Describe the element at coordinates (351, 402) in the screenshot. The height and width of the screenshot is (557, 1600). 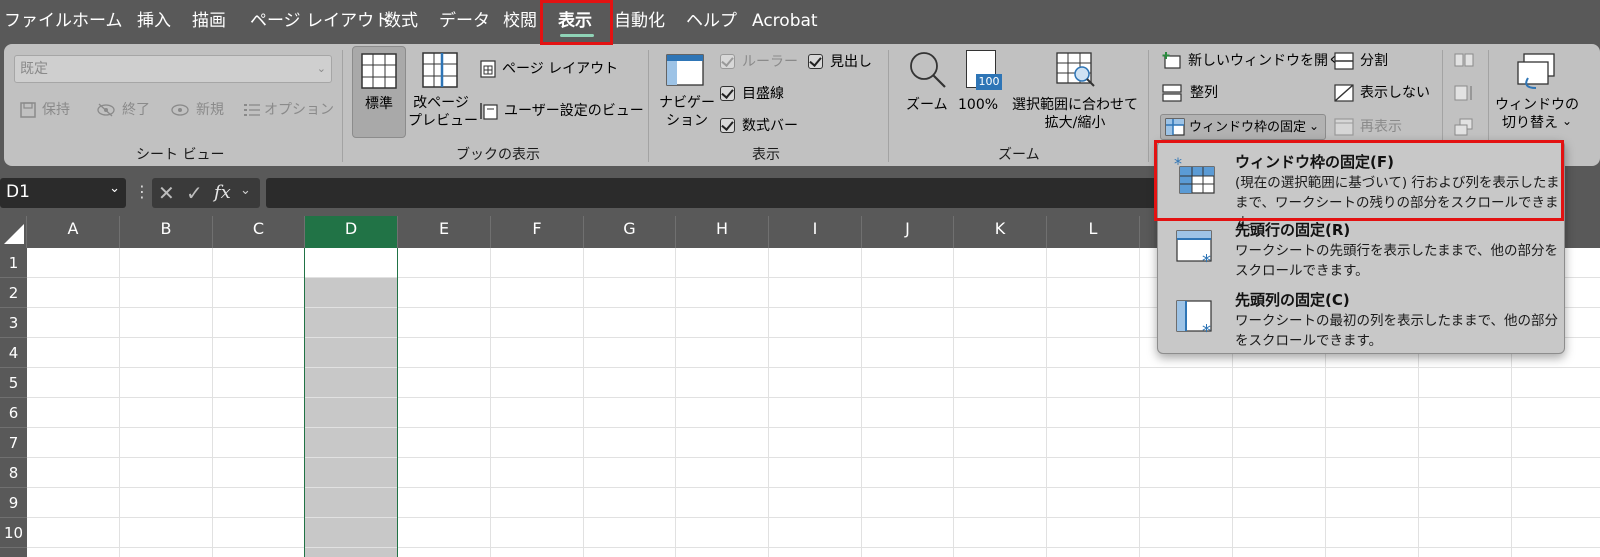
I see `selected-column-d` at that location.